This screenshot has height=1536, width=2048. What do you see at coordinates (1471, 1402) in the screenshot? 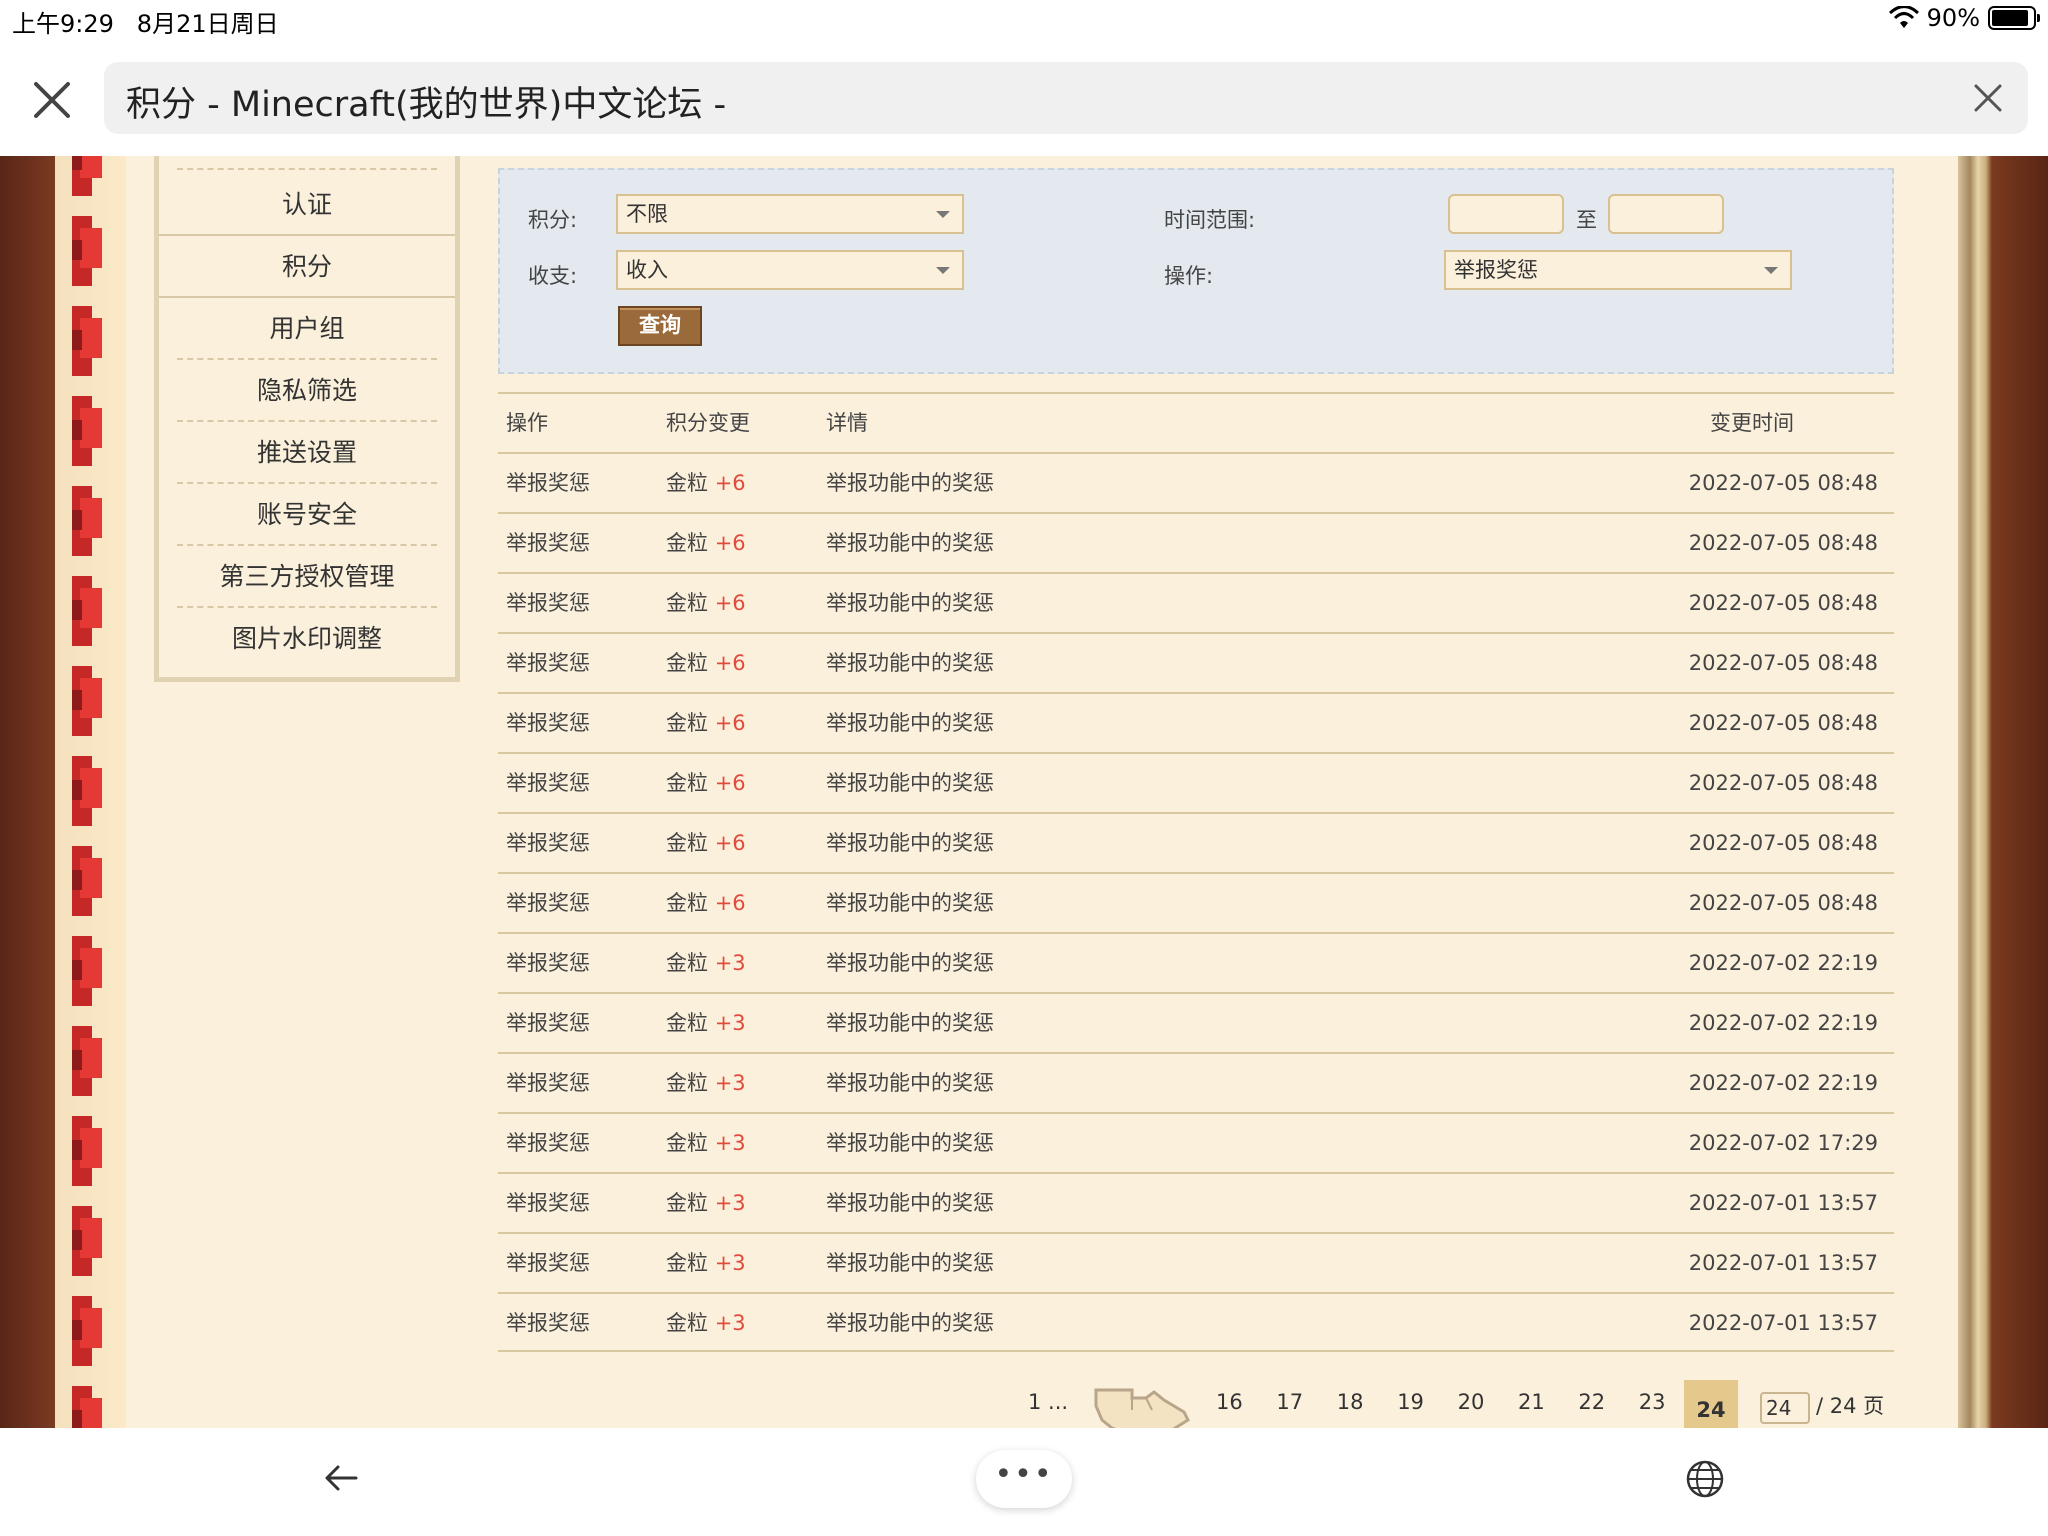
I see `page-link: 20` at bounding box center [1471, 1402].